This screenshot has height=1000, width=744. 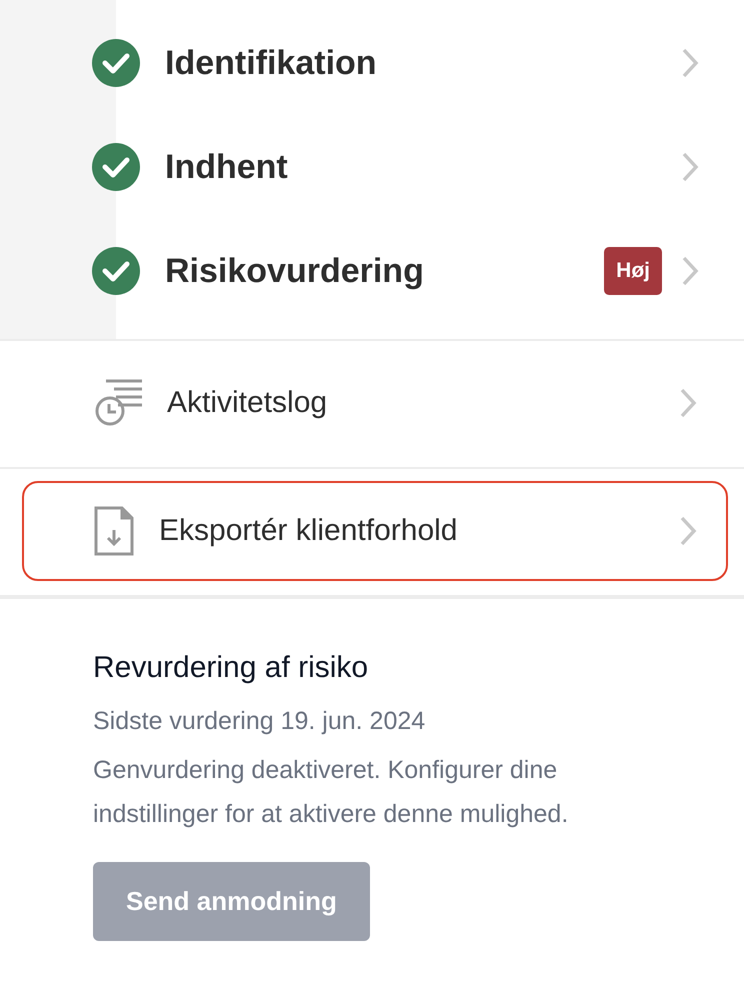 I want to click on step-row: Indhent, so click(x=372, y=167).